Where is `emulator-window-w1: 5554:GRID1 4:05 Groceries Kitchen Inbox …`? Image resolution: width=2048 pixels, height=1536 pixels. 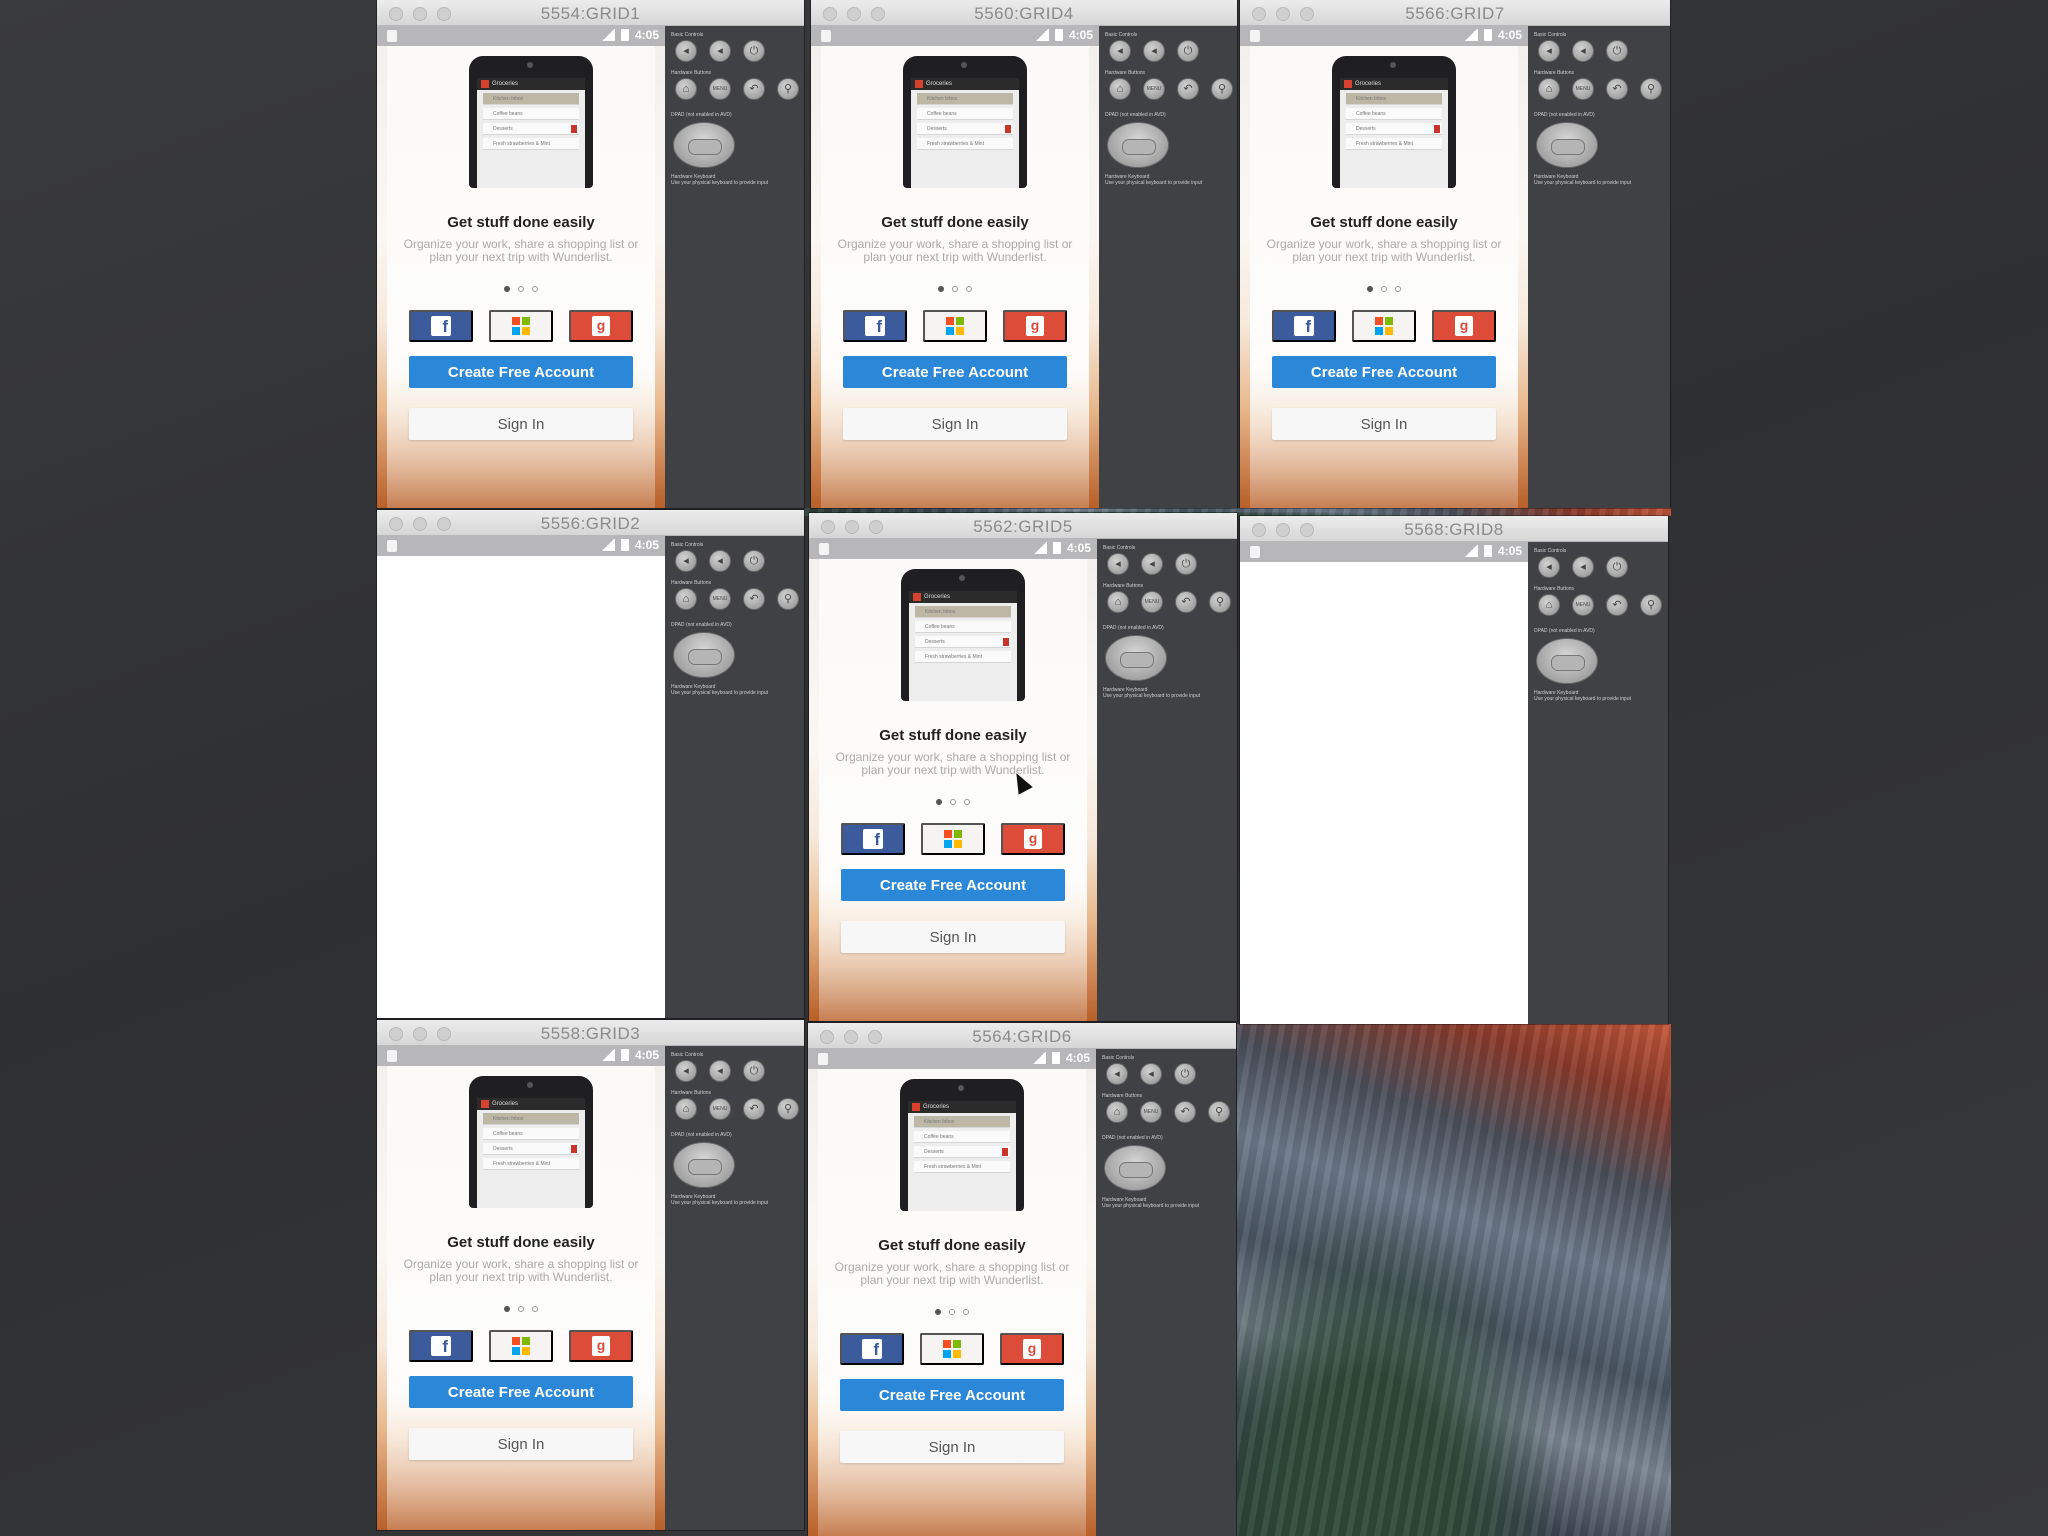 emulator-window-w1: 5554:GRID1 4:05 Groceries Kitchen Inbox … is located at coordinates (590, 254).